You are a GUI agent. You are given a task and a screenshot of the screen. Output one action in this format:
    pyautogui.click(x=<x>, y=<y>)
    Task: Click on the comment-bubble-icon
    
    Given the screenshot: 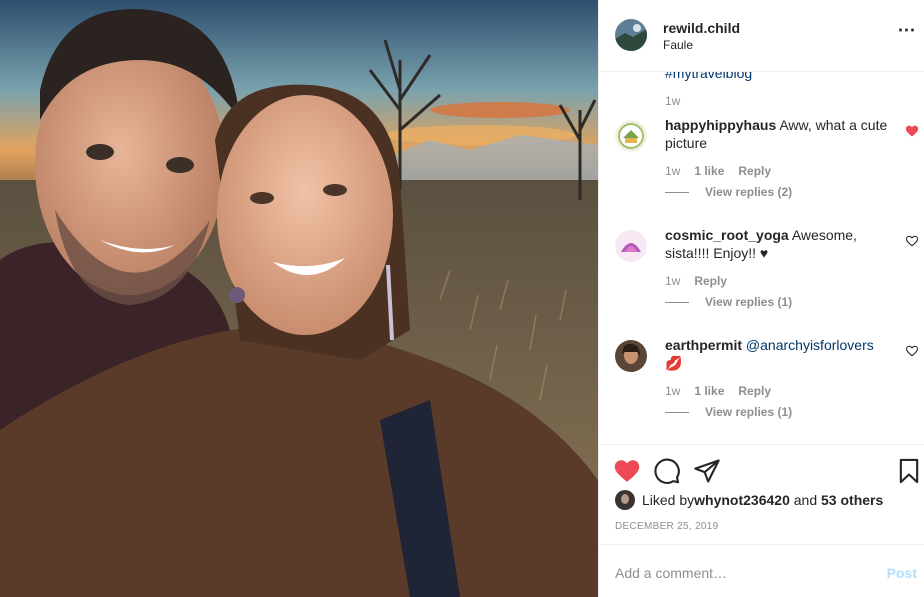 What is the action you would take?
    pyautogui.click(x=667, y=471)
    